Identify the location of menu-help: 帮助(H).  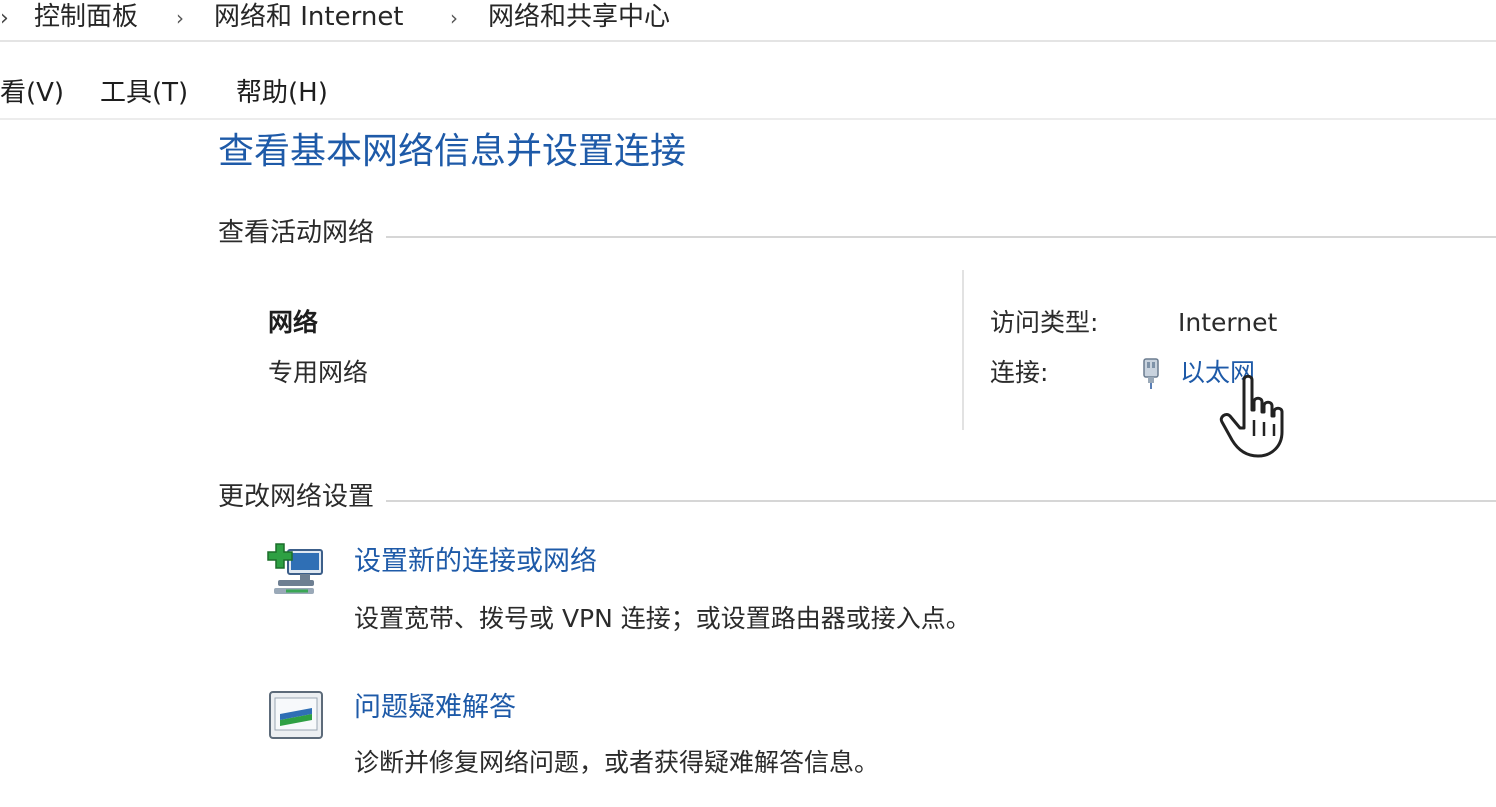
(282, 93).